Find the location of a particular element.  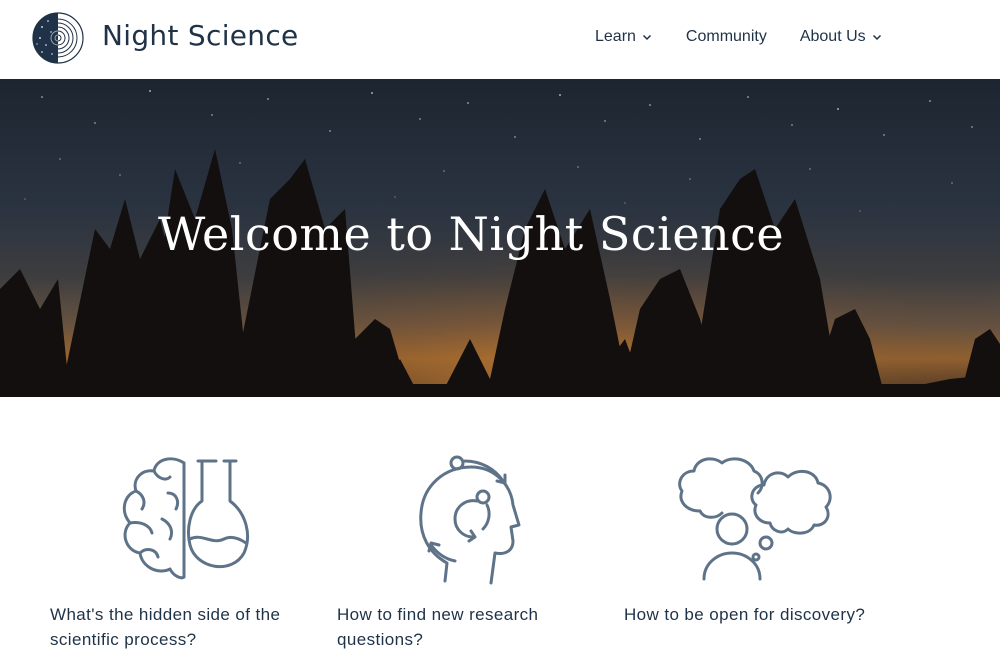

nav-community-label: Community is located at coordinates (726, 36).